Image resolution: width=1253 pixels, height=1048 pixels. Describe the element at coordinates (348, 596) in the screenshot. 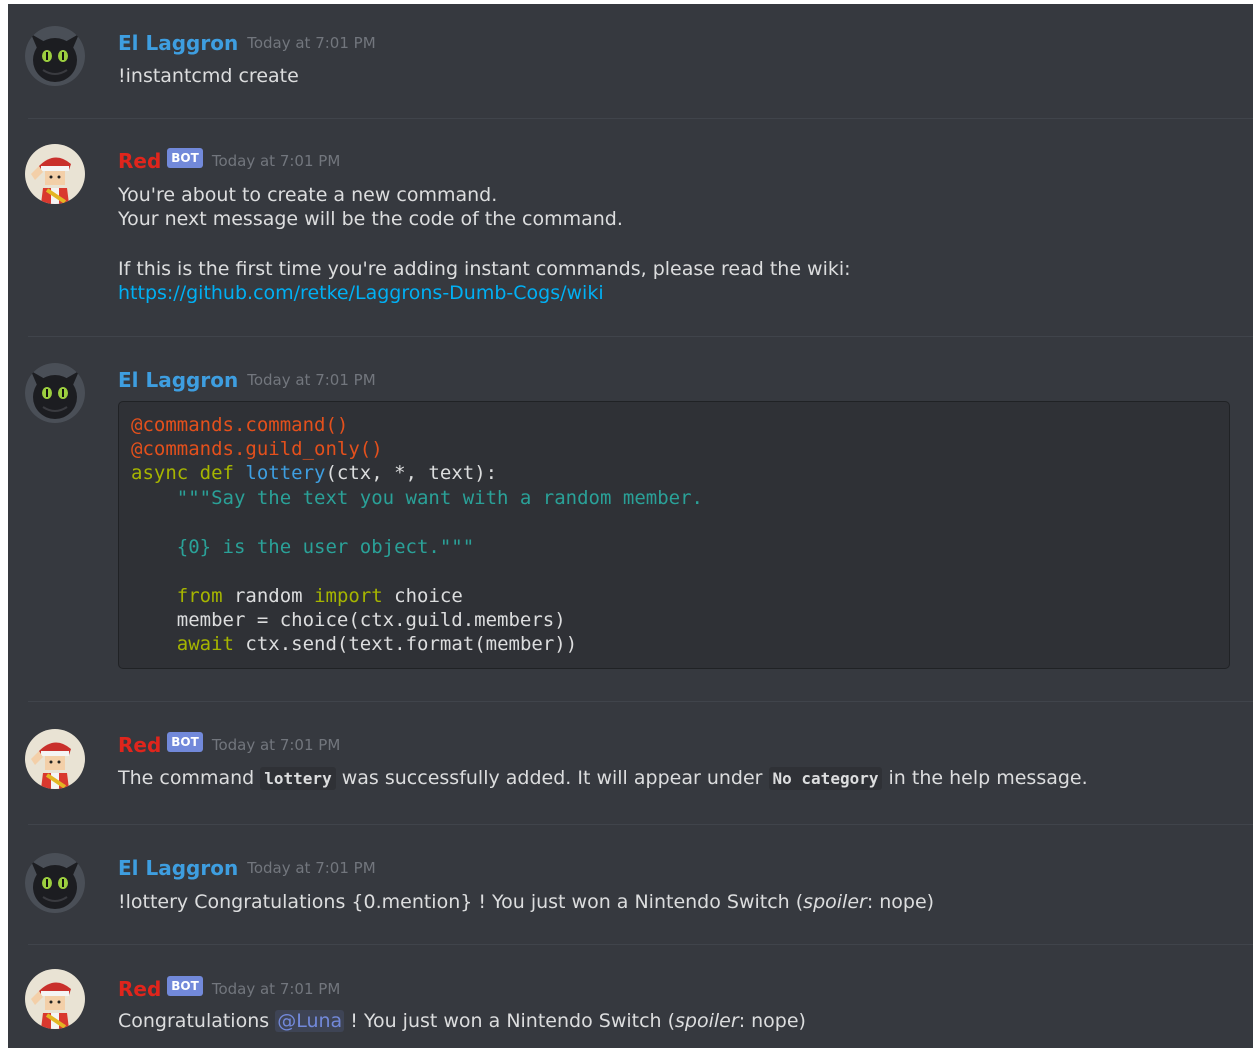

I see `code-keyword: import` at that location.